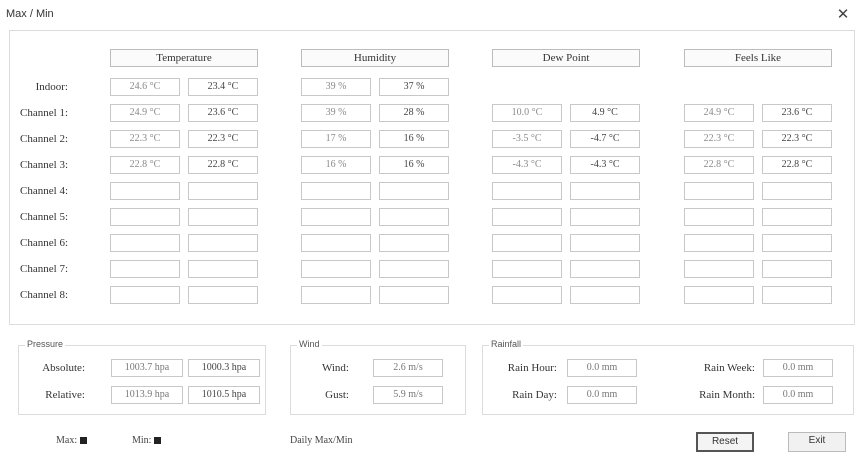 Image resolution: width=862 pixels, height=462 pixels. What do you see at coordinates (321, 440) in the screenshot?
I see `daily-max-min-label: Daily Max/Min` at bounding box center [321, 440].